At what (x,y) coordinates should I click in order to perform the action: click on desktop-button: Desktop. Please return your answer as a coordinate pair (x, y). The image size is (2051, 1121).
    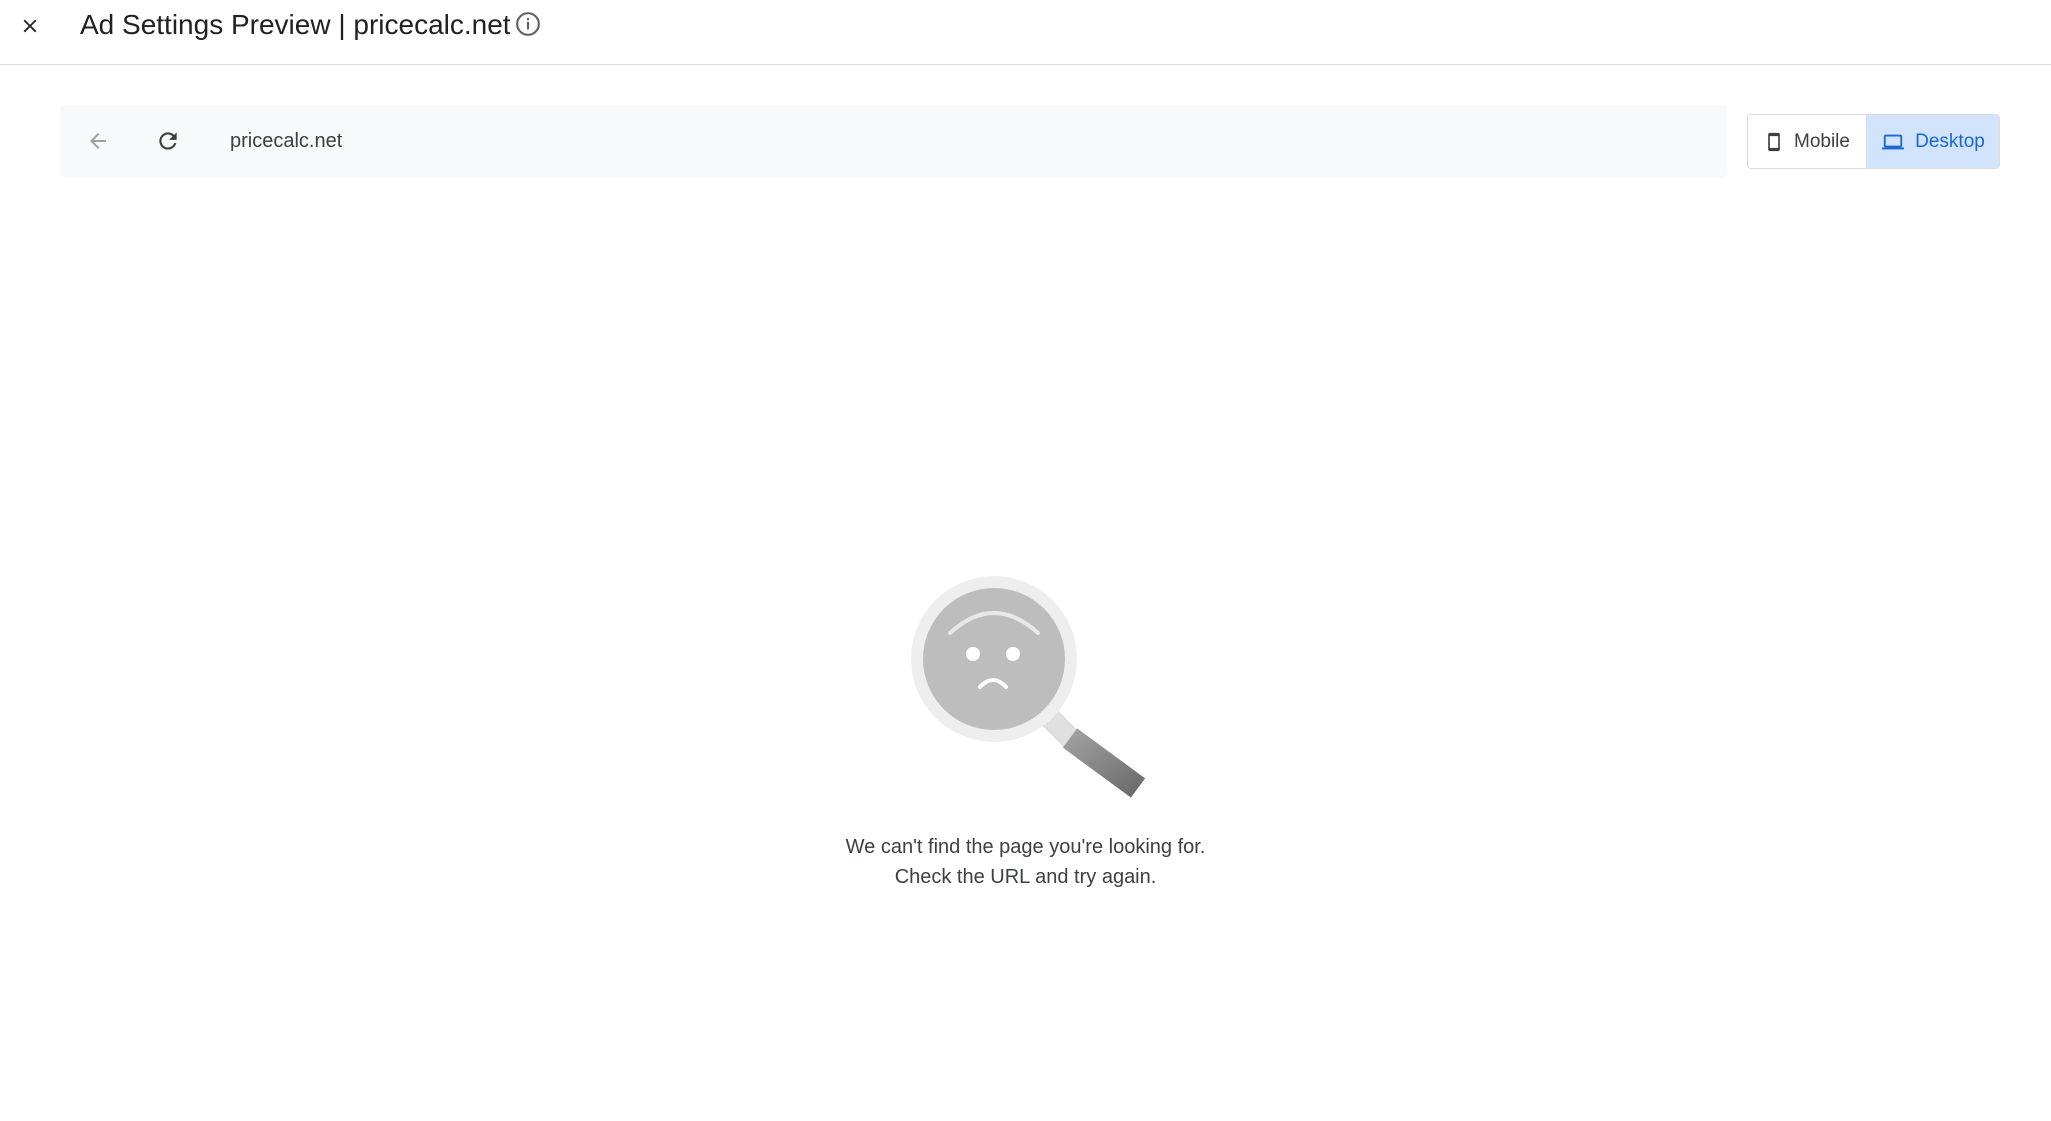
    Looking at the image, I should click on (1933, 141).